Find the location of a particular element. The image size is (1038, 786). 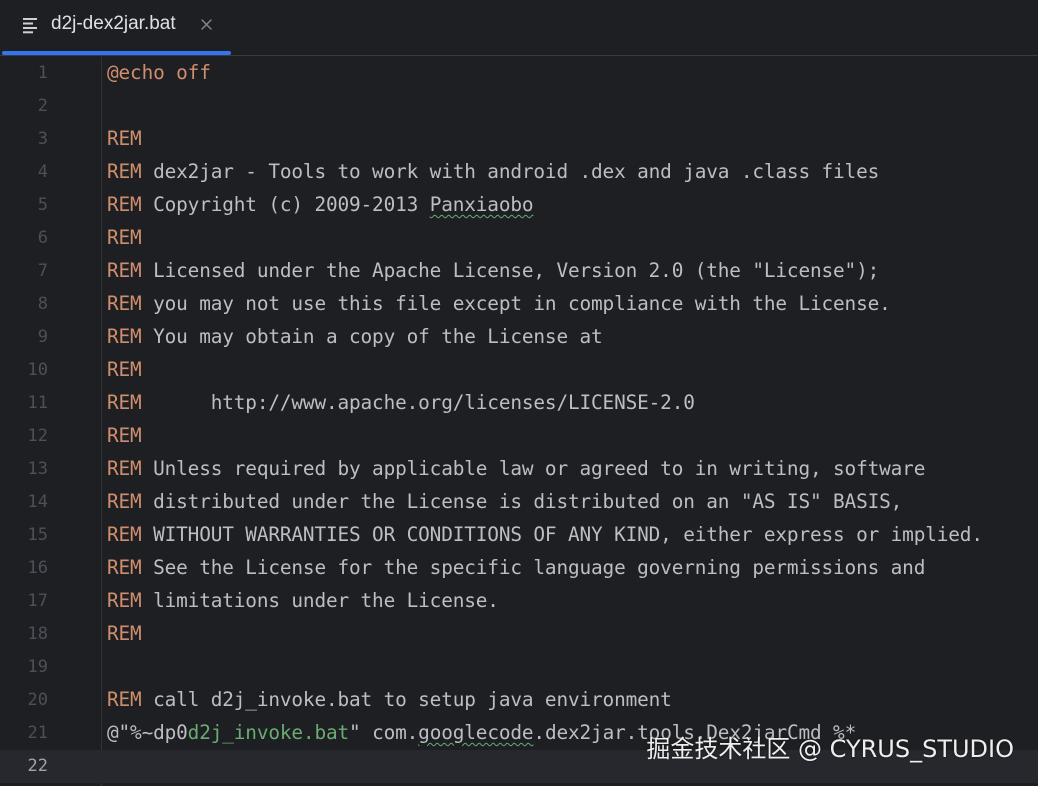

line-number: 7 is located at coordinates (42, 271).